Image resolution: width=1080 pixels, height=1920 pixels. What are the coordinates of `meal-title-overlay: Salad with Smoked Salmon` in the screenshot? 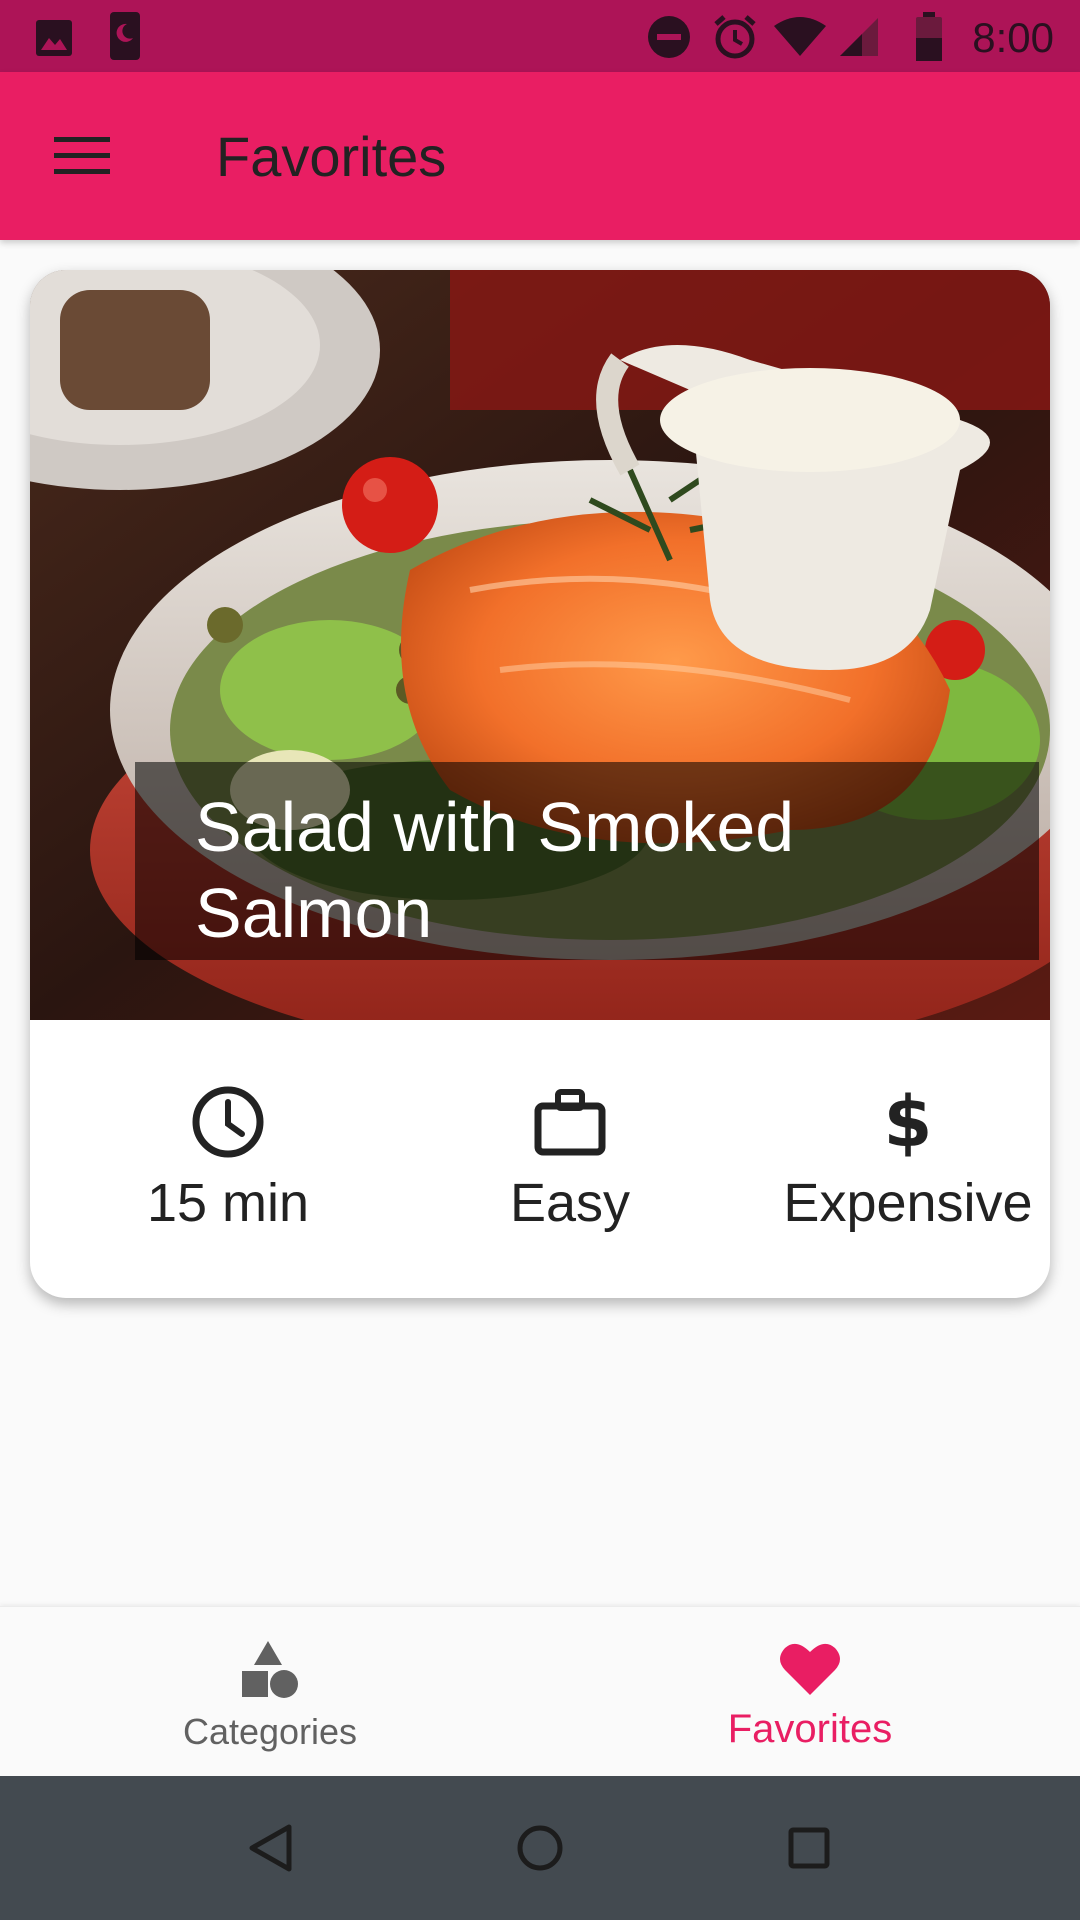 It's located at (587, 861).